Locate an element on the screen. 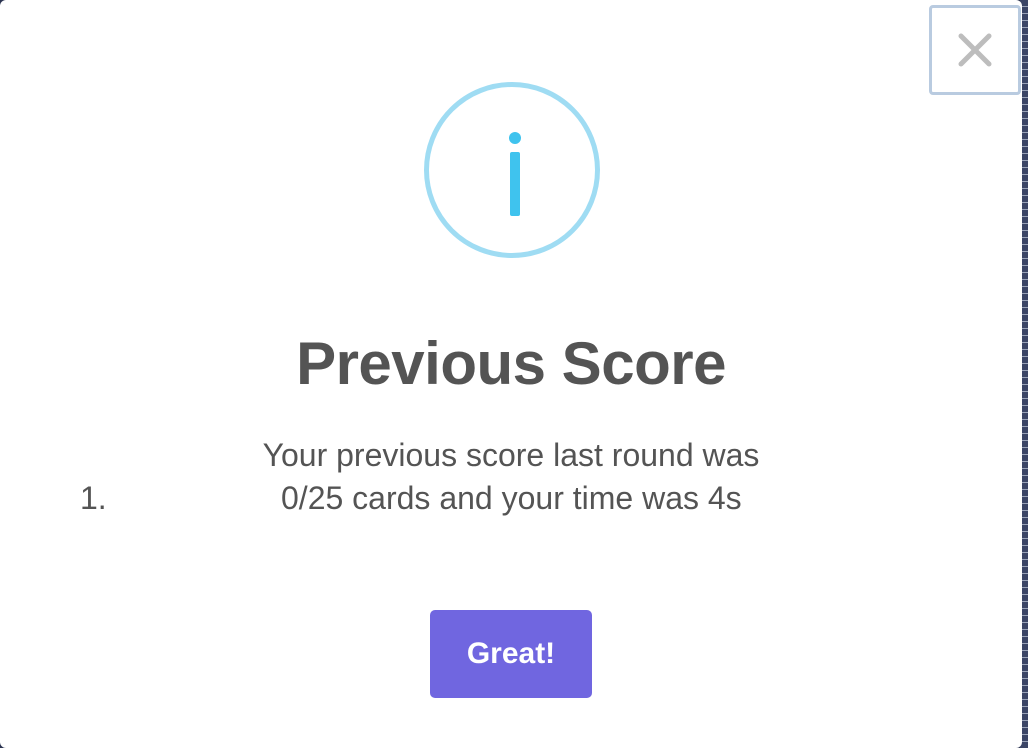 The height and width of the screenshot is (748, 1028). close-button is located at coordinates (975, 50).